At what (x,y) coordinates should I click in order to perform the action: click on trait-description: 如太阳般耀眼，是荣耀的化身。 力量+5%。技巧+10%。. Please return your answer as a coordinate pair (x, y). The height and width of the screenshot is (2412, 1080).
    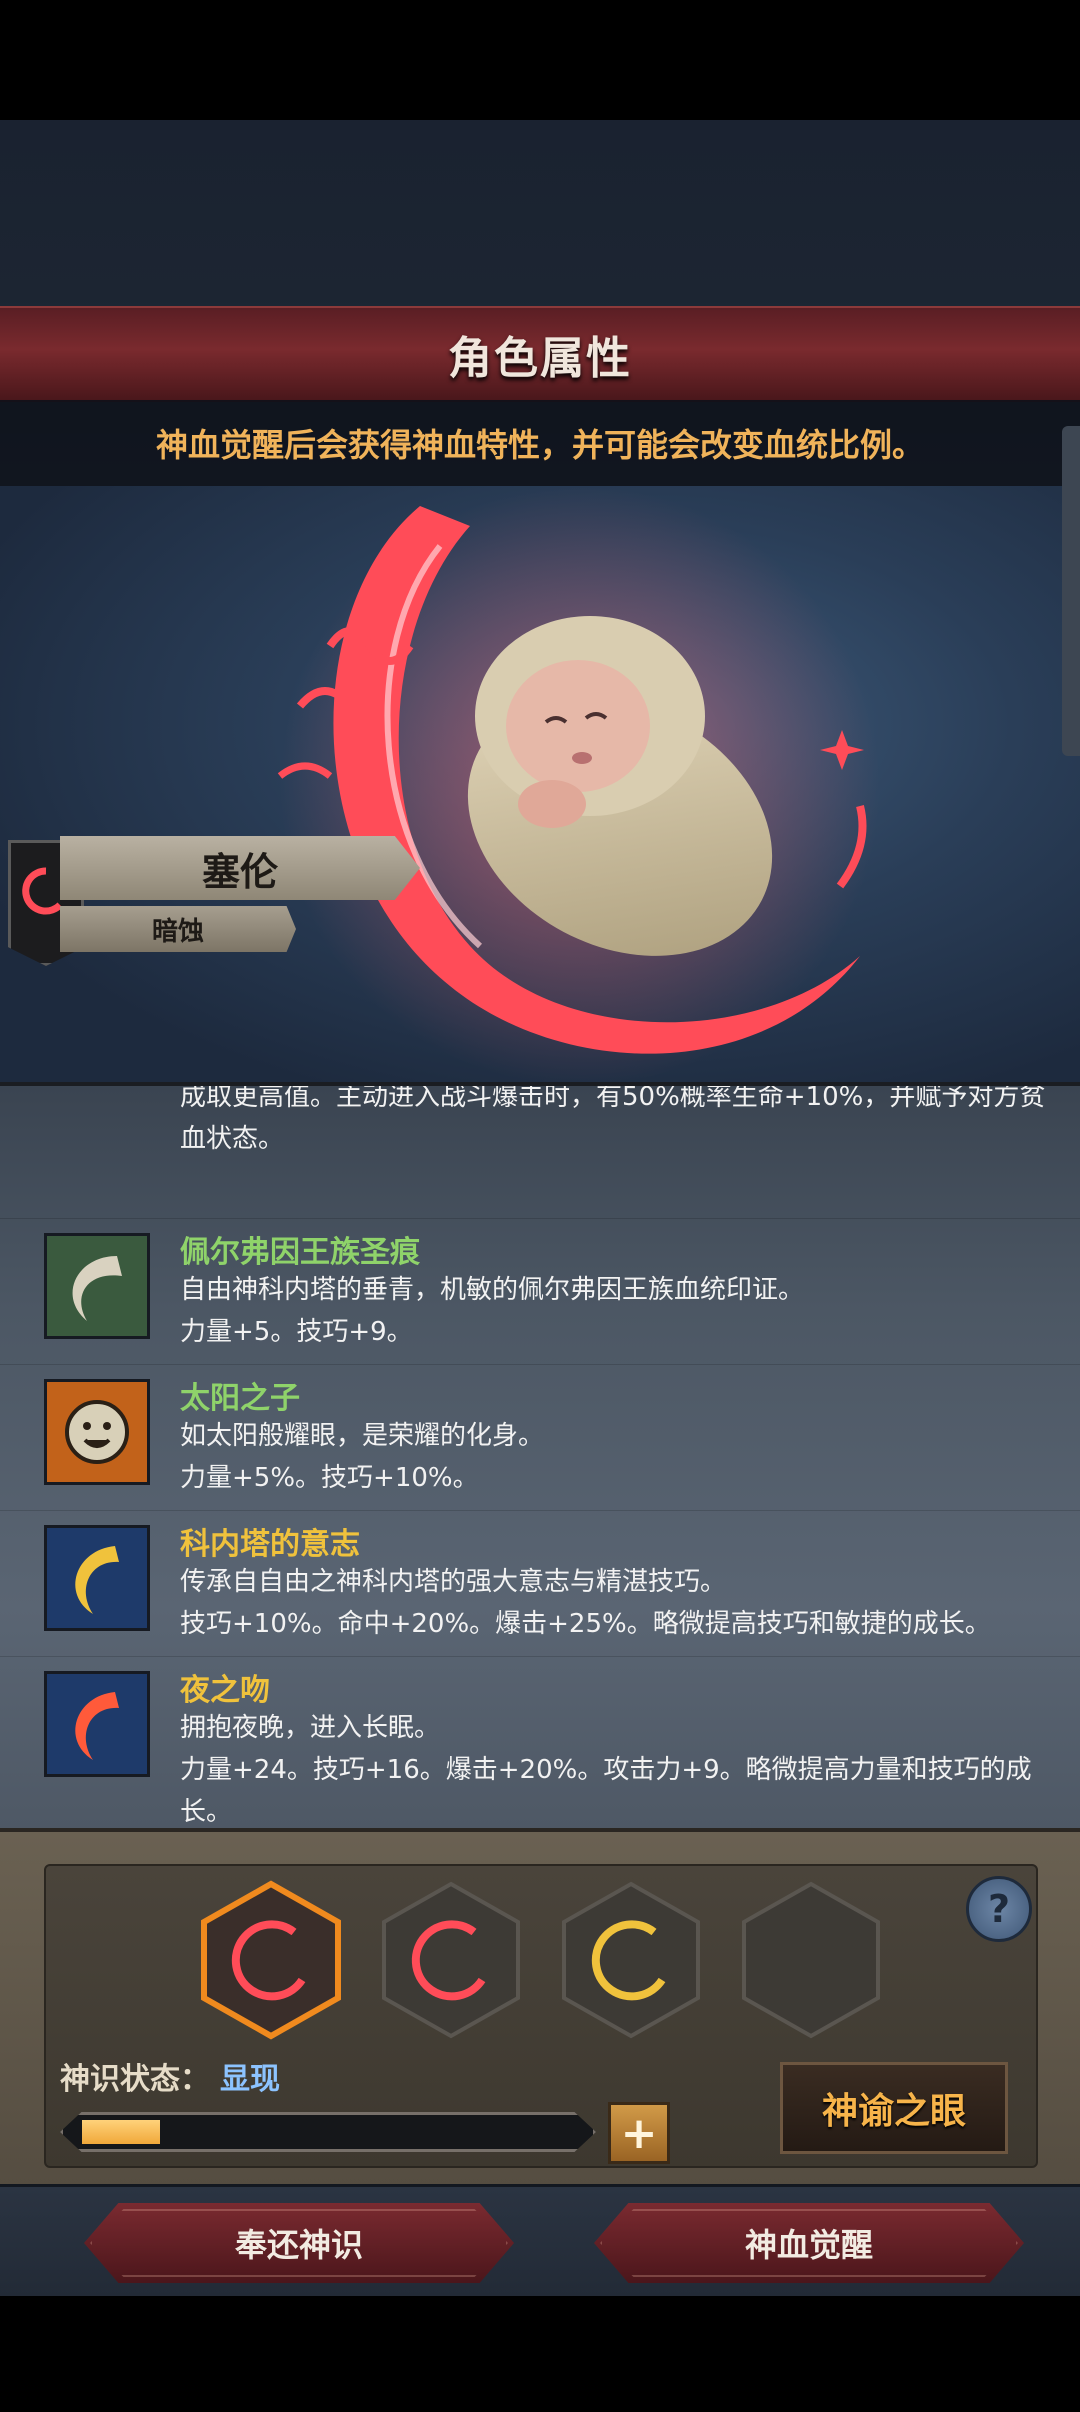
    Looking at the image, I should click on (615, 1457).